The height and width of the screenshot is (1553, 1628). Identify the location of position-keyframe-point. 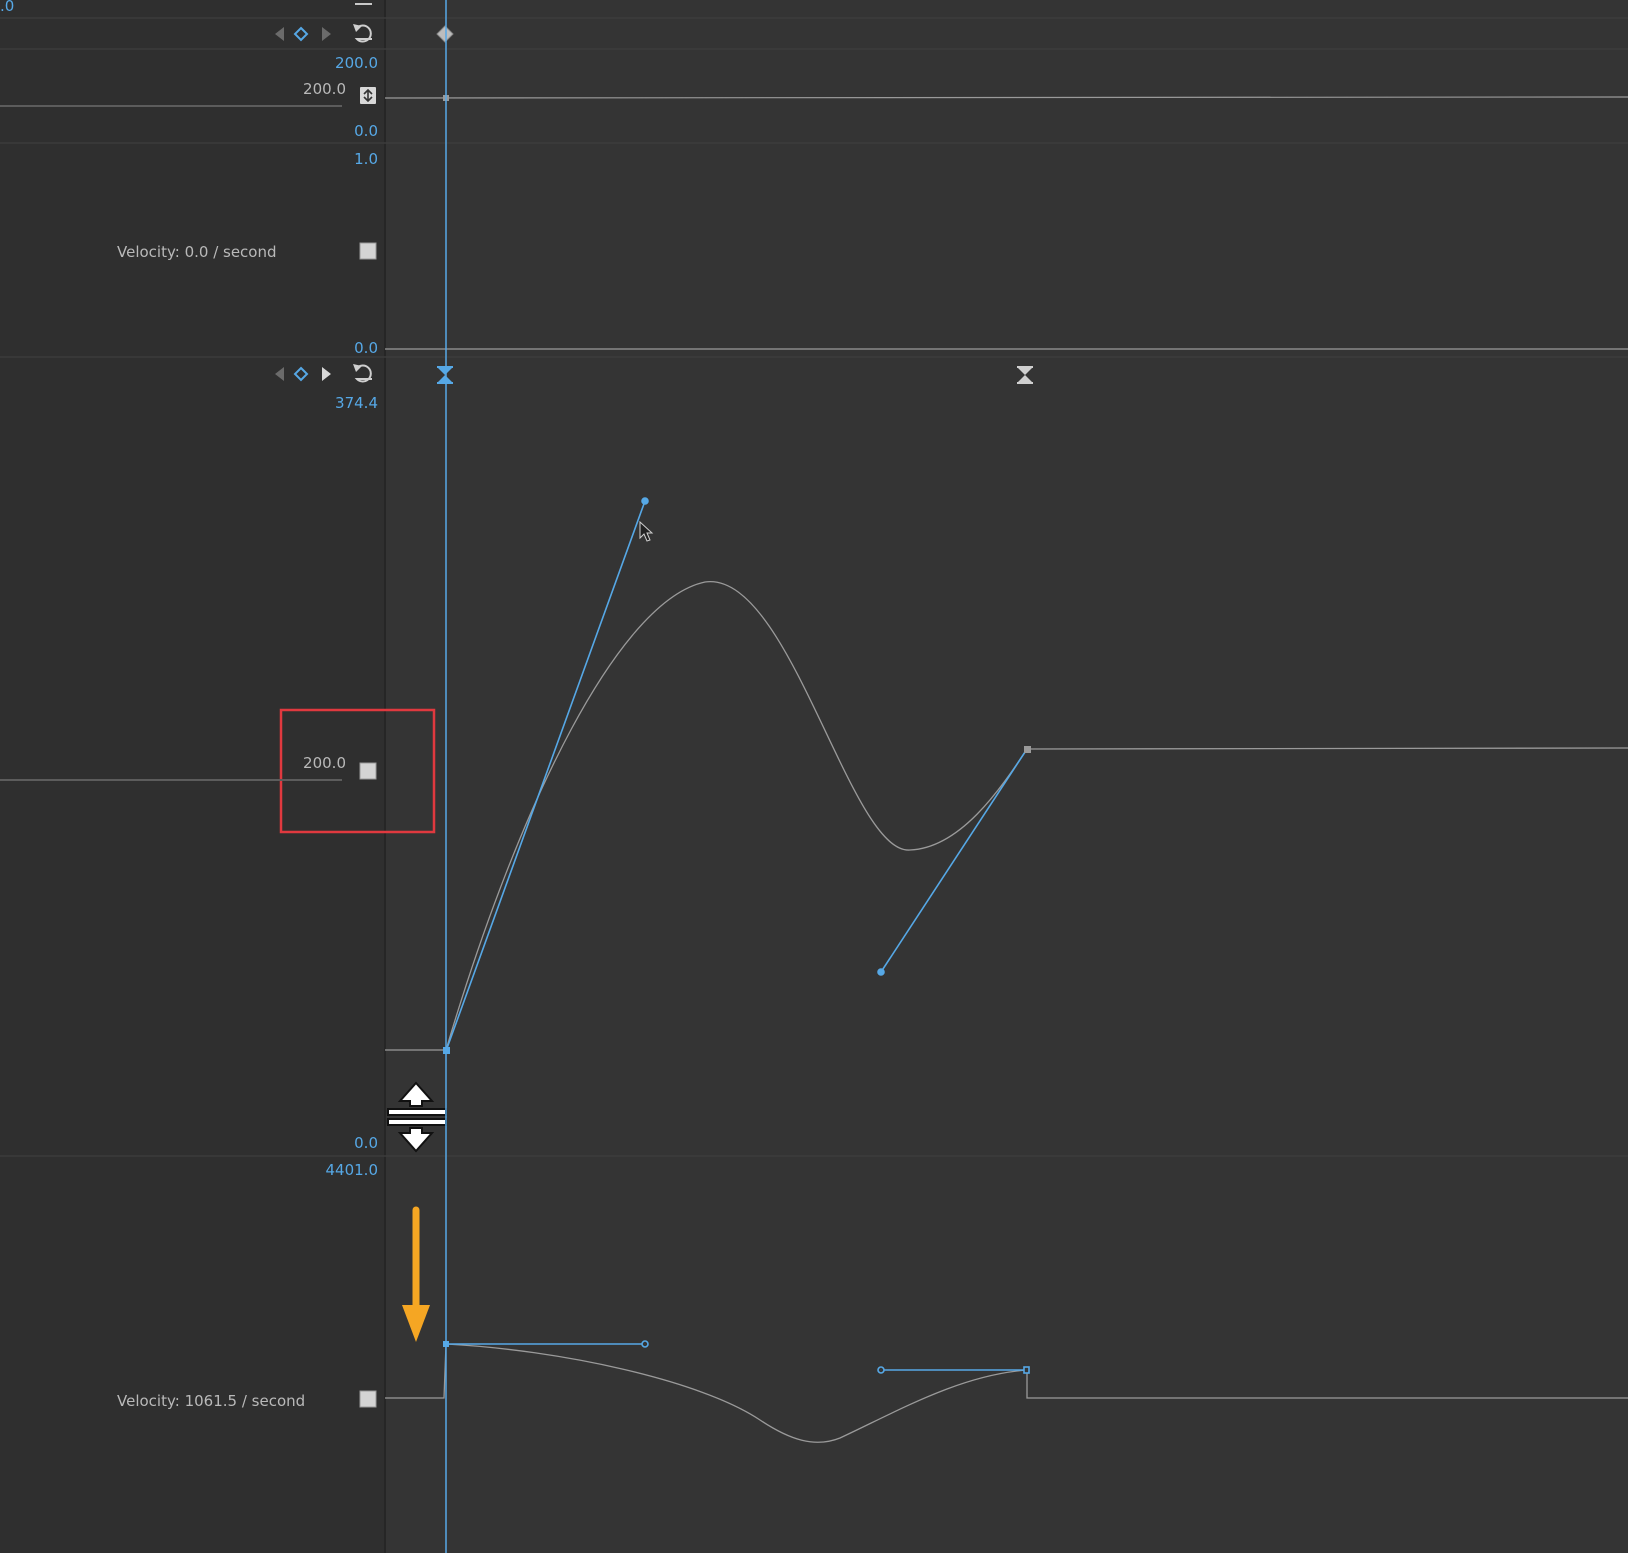
(1027, 749).